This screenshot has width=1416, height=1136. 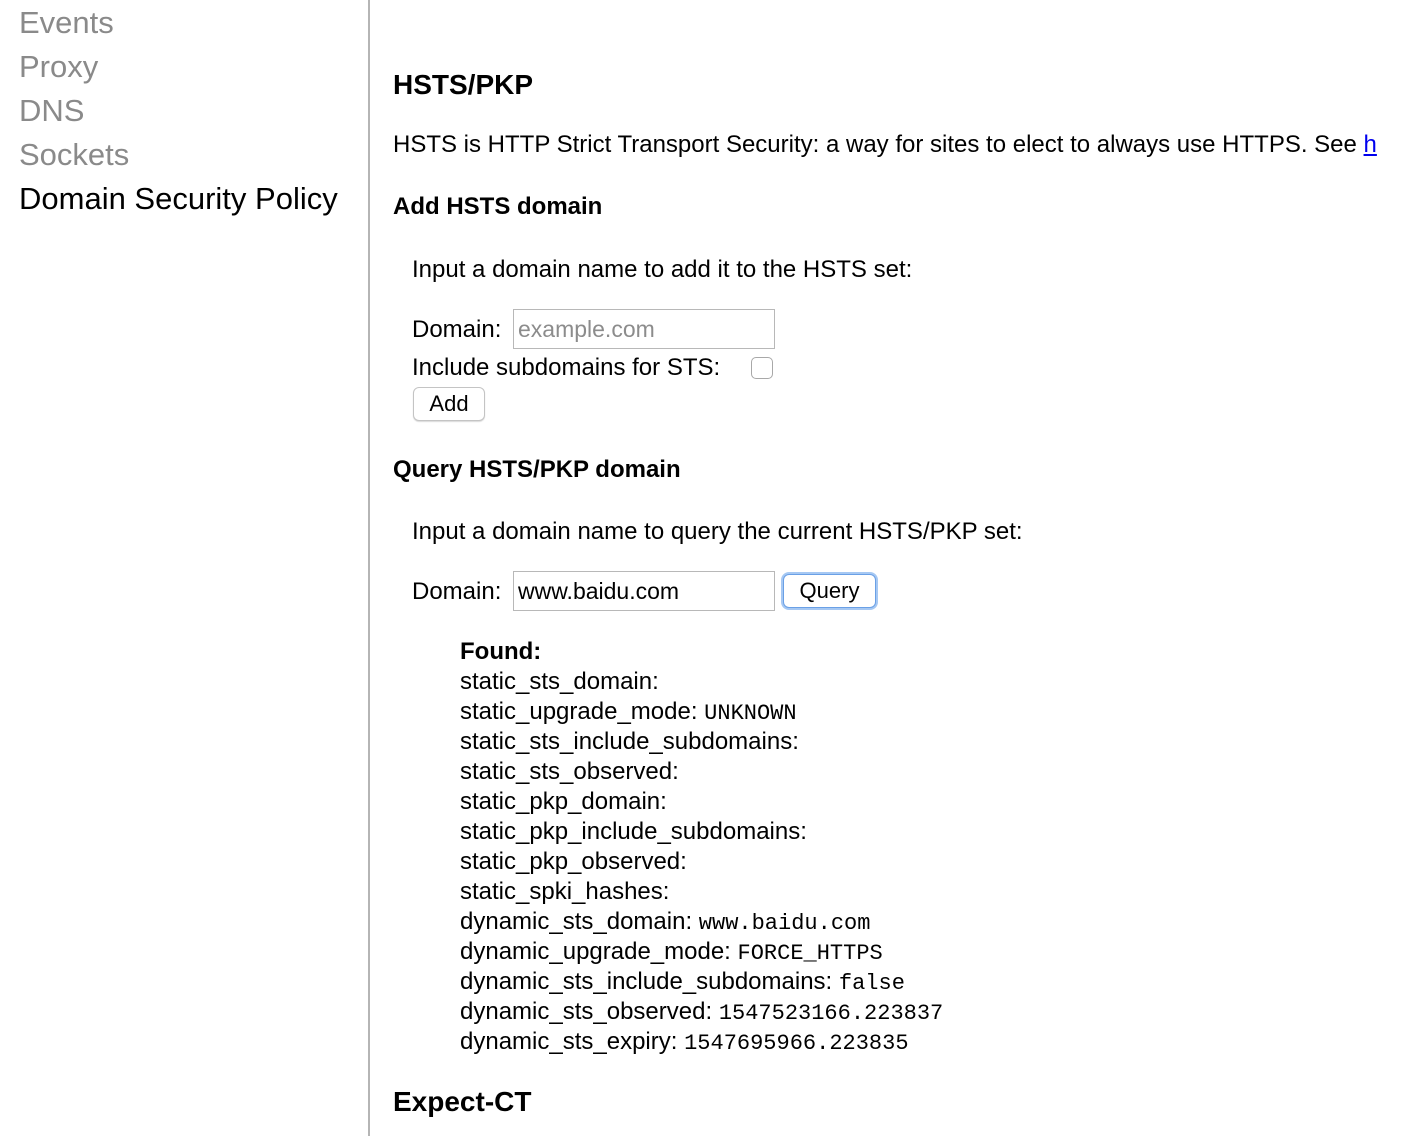 I want to click on result-row: dynamic_upgrade_mode: FORCE_HTTPS, so click(x=671, y=953).